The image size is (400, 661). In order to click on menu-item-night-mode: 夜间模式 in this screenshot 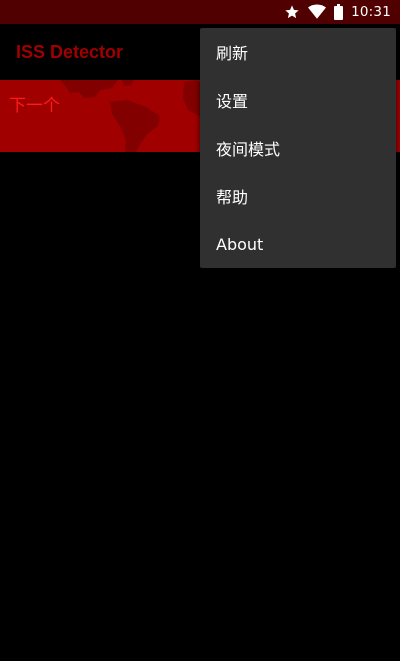, I will do `click(298, 148)`.